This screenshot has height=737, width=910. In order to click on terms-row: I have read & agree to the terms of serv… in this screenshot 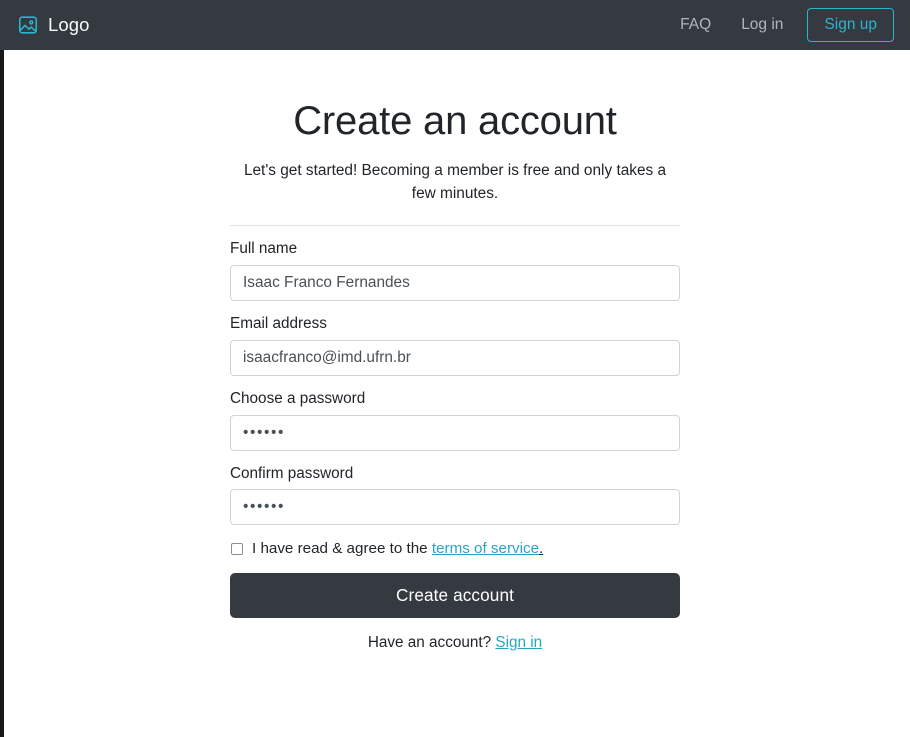, I will do `click(455, 549)`.